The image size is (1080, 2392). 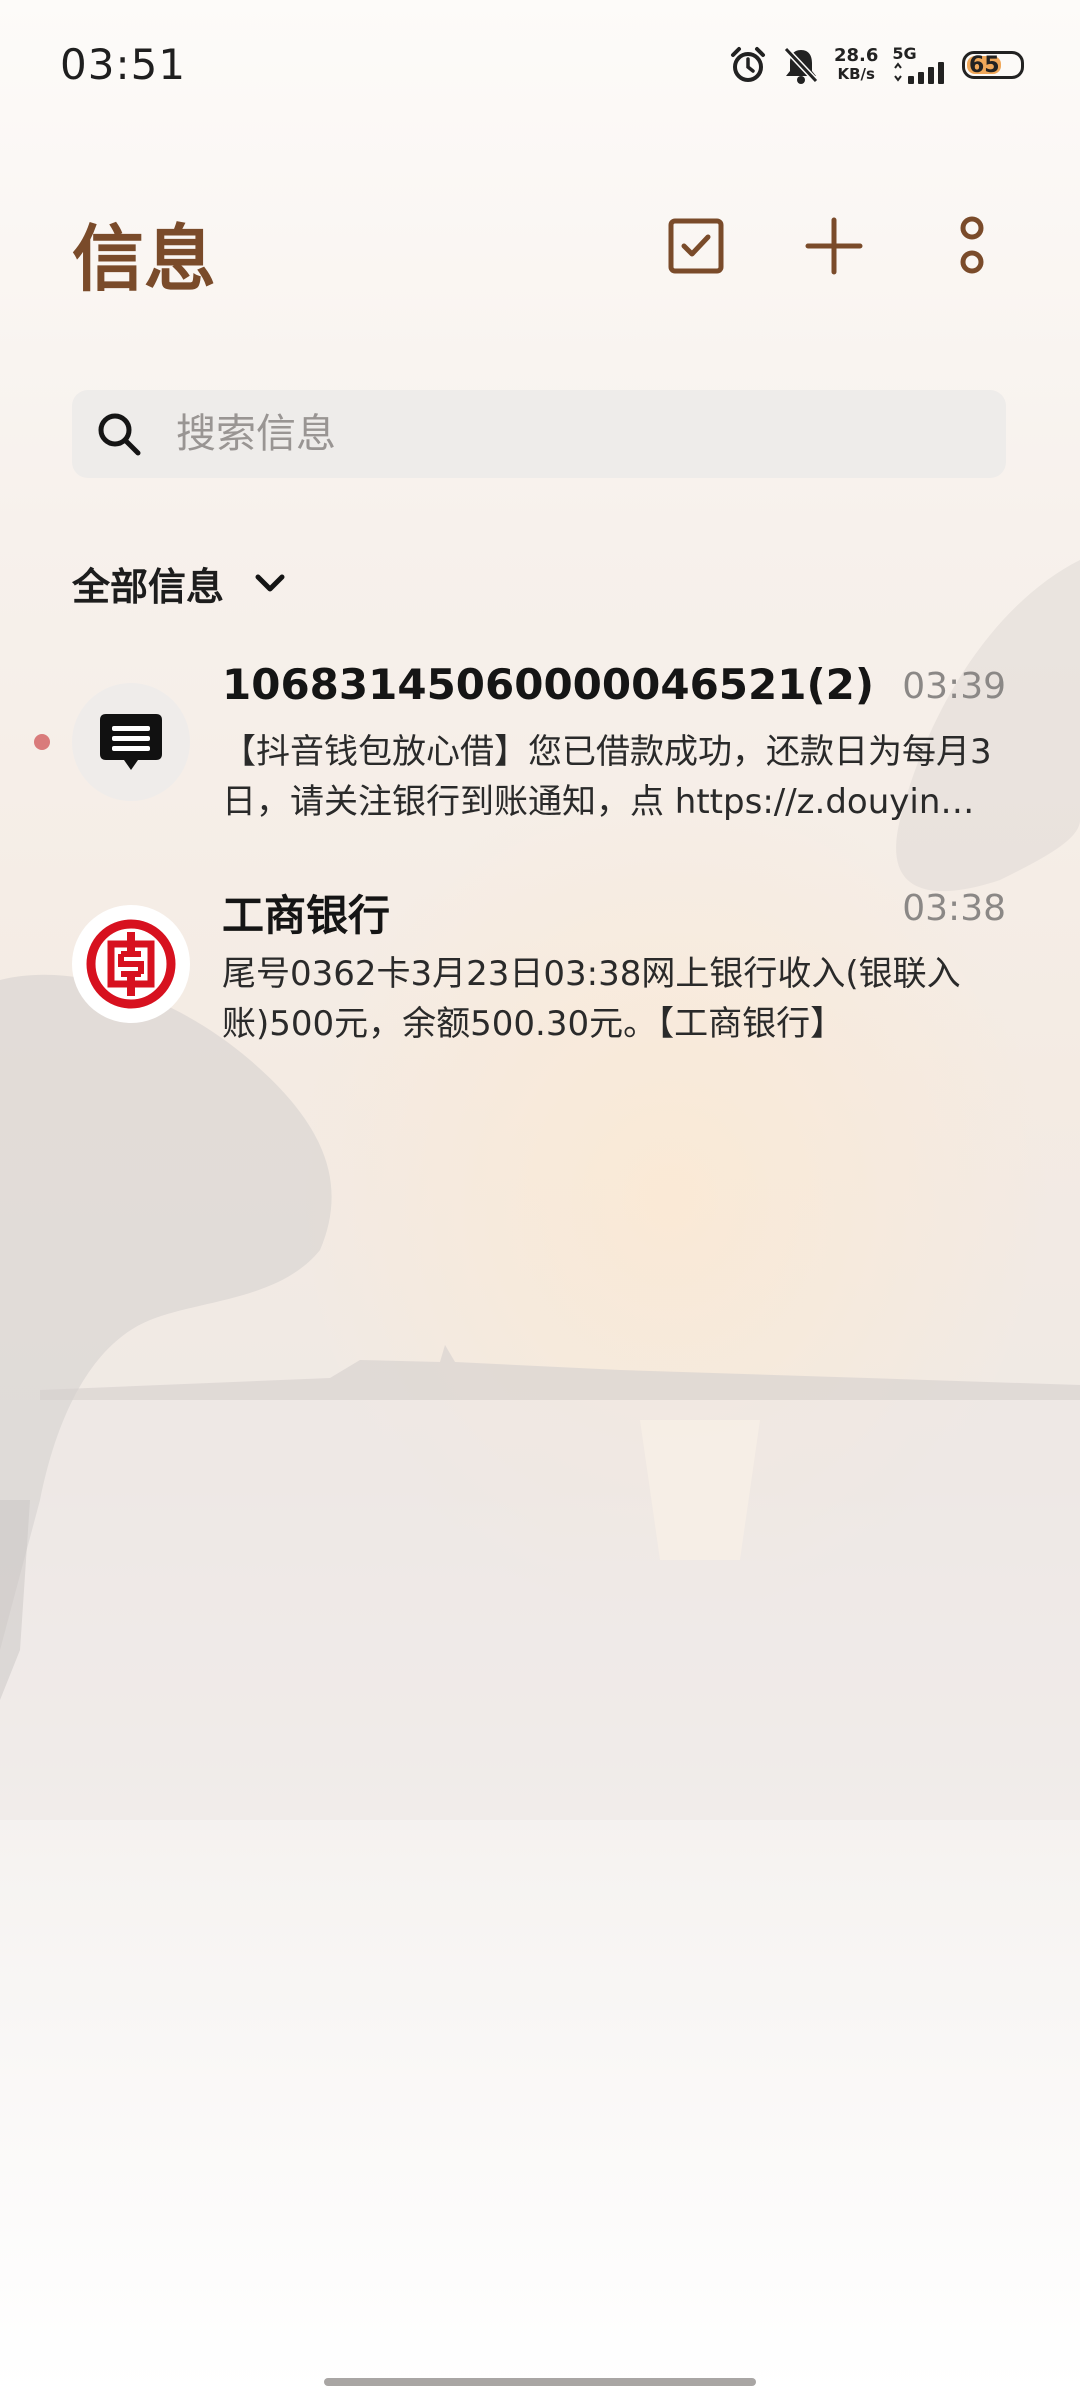 I want to click on select-button, so click(x=696, y=246).